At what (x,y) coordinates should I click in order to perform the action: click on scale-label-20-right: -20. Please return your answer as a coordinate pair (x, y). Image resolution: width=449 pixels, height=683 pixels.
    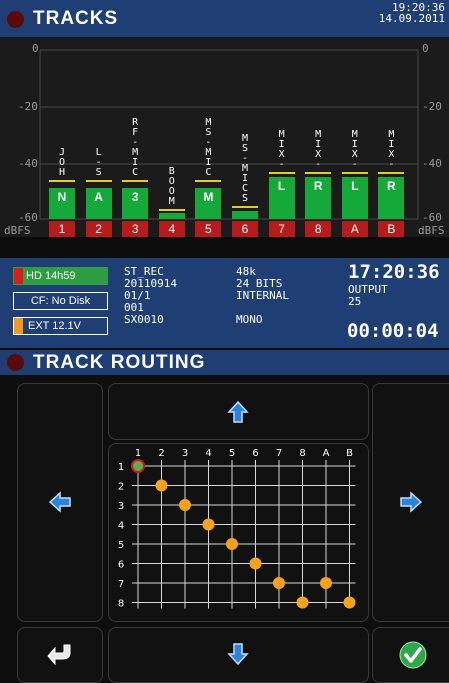
    Looking at the image, I should click on (432, 106).